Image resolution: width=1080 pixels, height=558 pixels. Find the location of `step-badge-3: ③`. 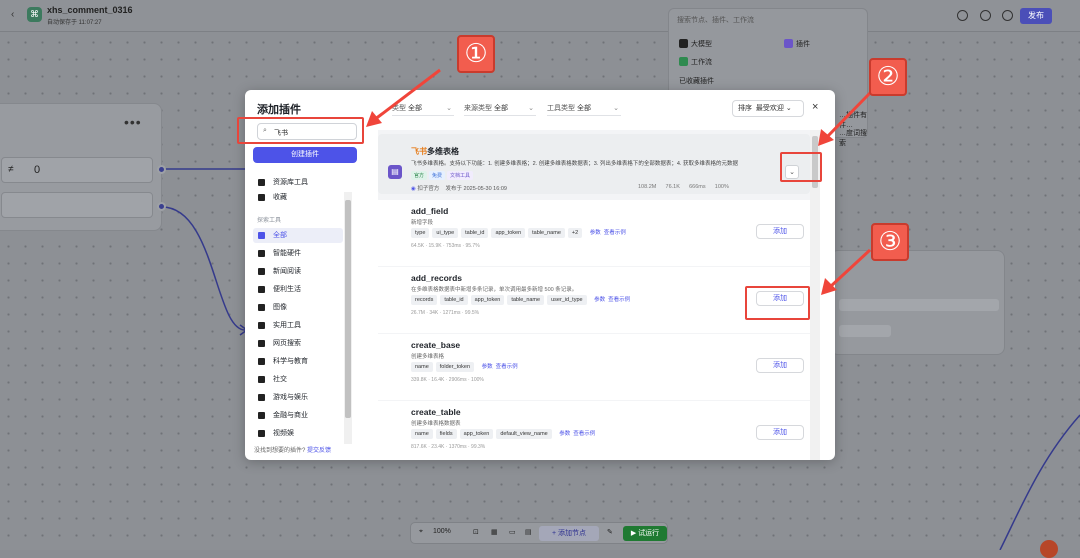

step-badge-3: ③ is located at coordinates (890, 242).